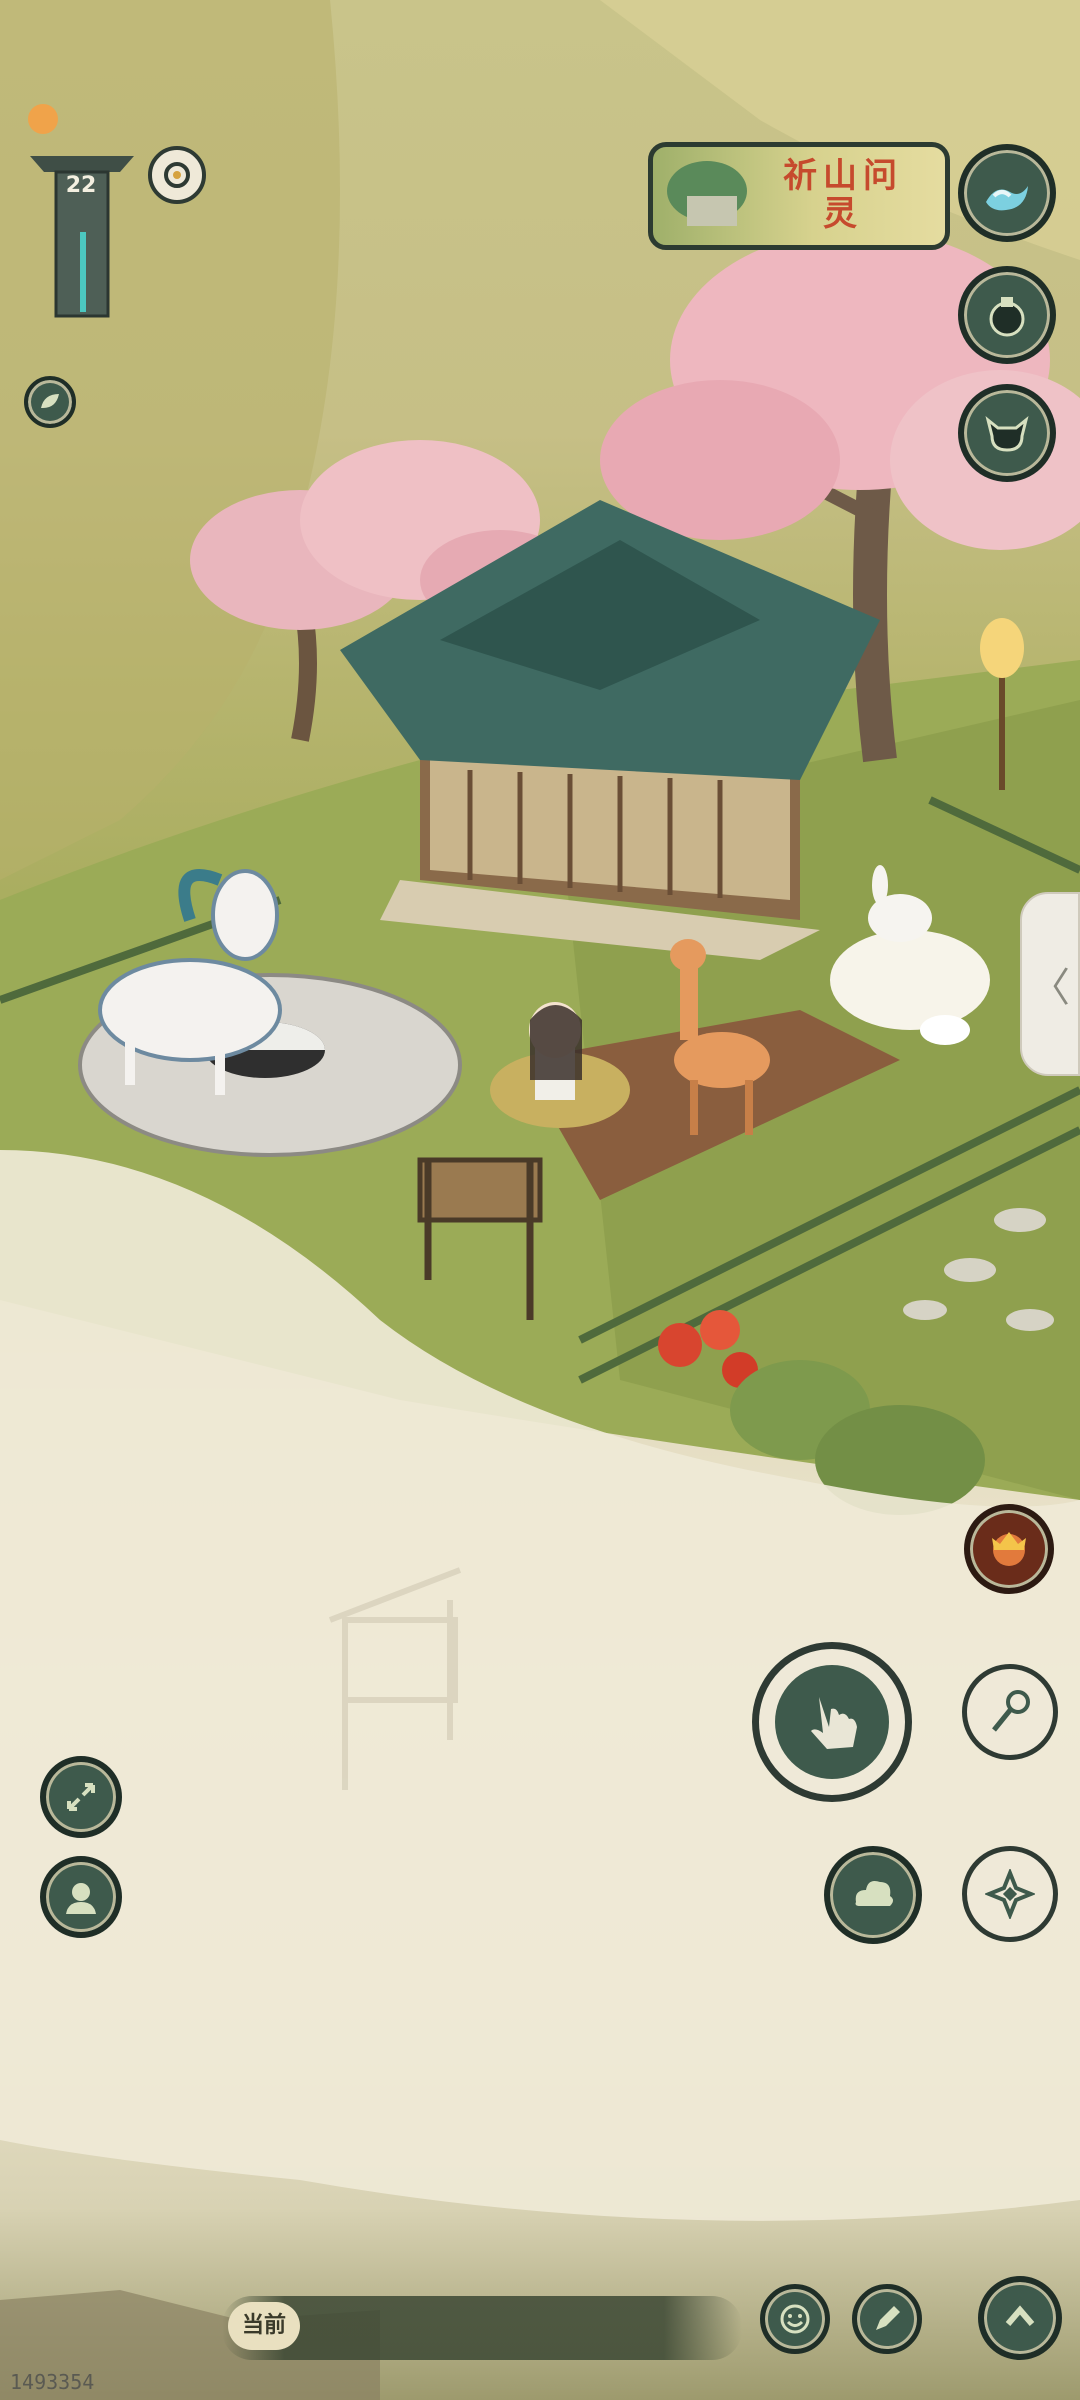 Image resolution: width=1080 pixels, height=2400 pixels. I want to click on hand-pointer-icon, so click(834, 1723).